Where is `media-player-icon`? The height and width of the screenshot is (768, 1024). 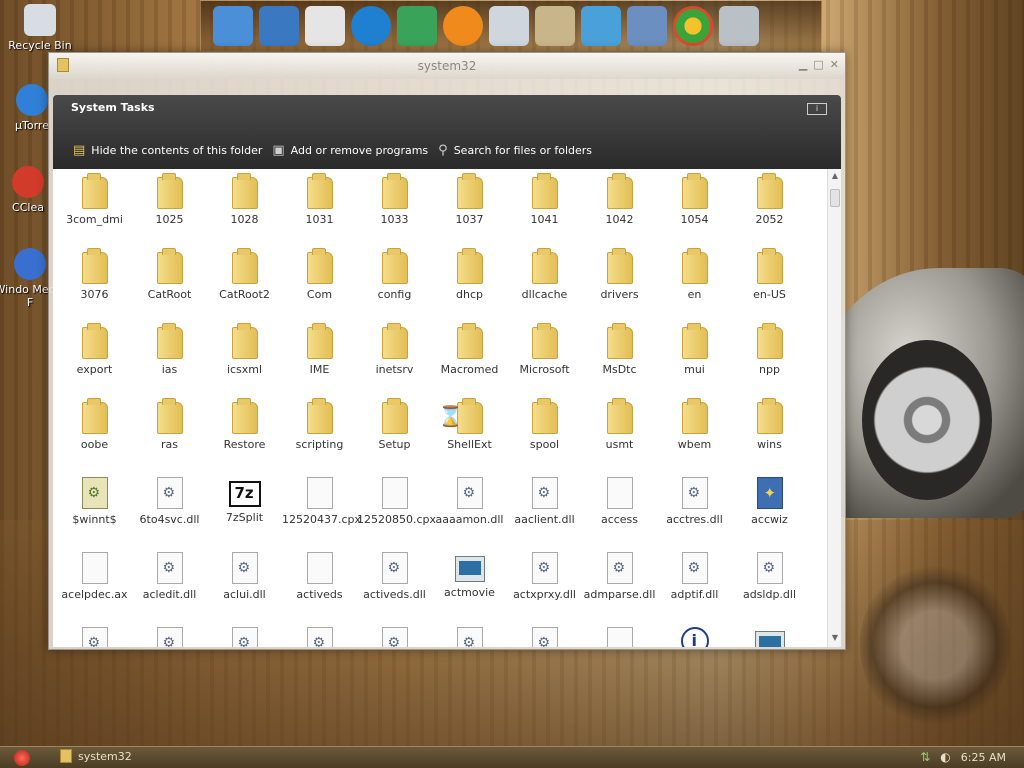
media-player-icon is located at coordinates (463, 26).